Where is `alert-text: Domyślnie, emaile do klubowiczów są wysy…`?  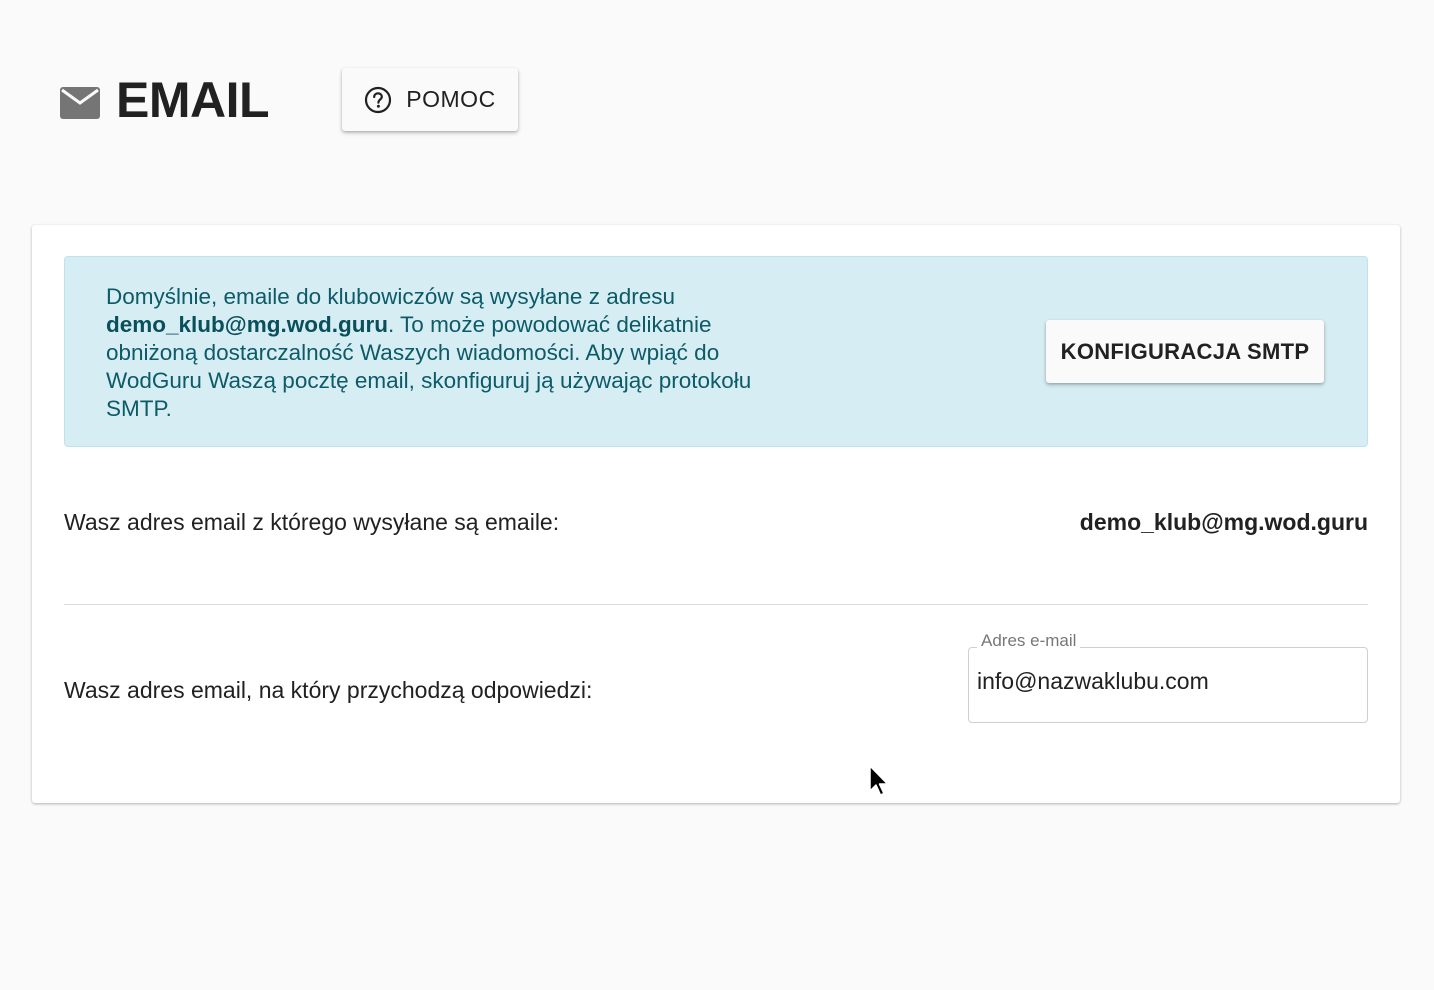
alert-text: Domyślnie, emaile do klubowiczów są wysy… is located at coordinates (456, 353).